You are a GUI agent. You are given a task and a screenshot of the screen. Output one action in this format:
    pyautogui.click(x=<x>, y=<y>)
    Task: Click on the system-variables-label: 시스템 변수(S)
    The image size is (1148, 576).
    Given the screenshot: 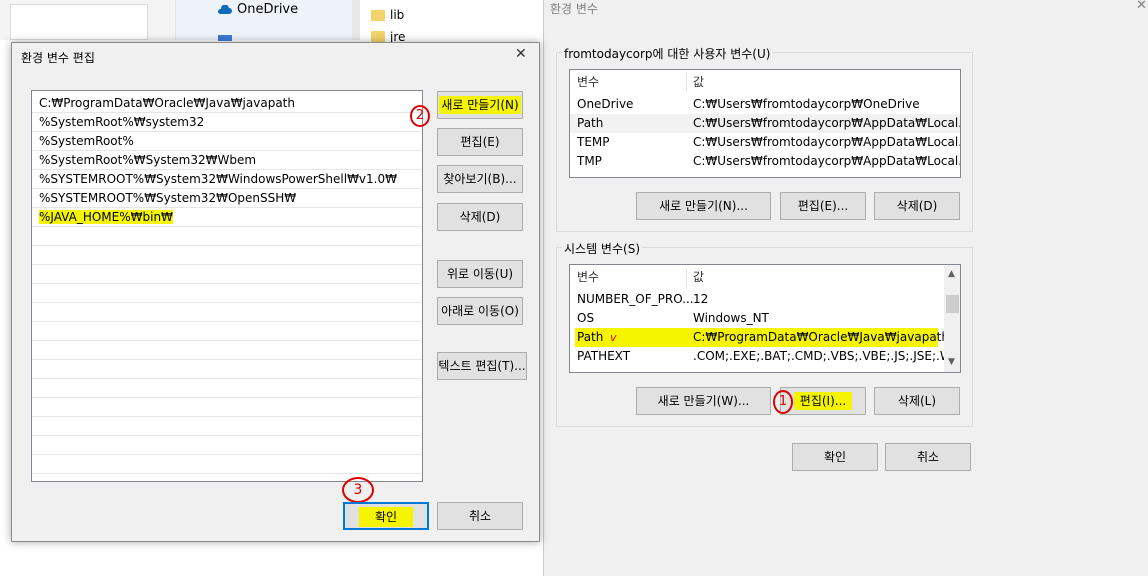 What is the action you would take?
    pyautogui.click(x=602, y=248)
    